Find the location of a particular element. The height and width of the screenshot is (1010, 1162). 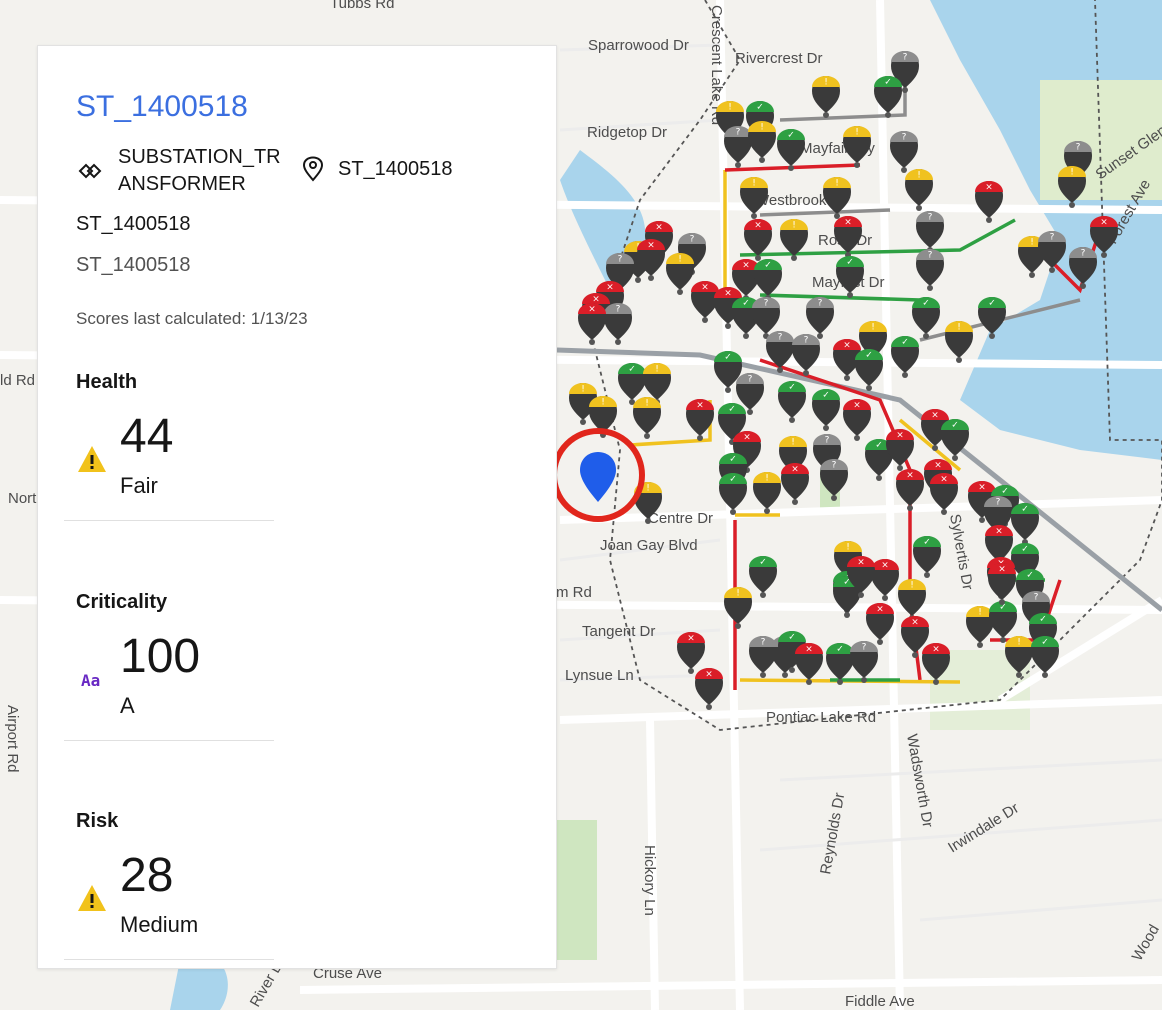

criticality-label: Criticality is located at coordinates (122, 602).